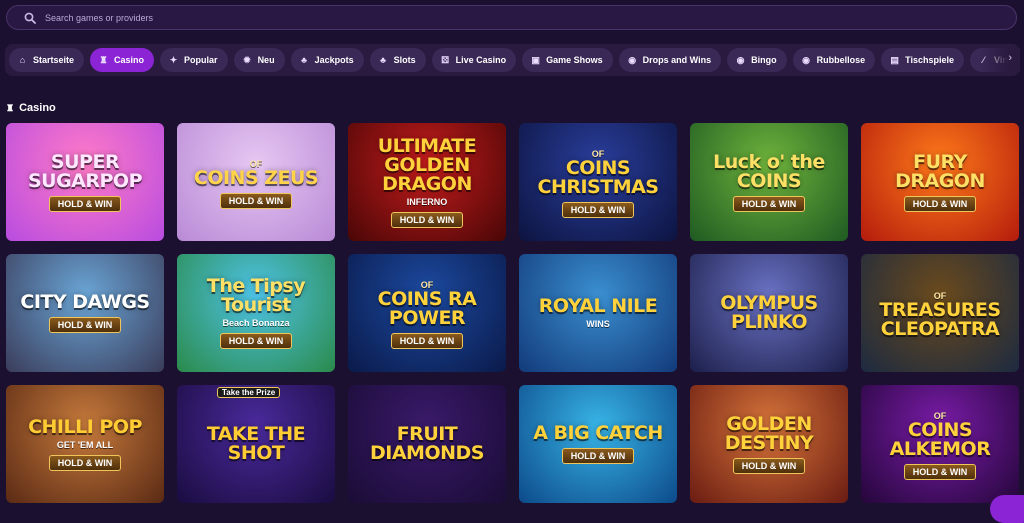 This screenshot has height=523, width=1024. What do you see at coordinates (677, 60) in the screenshot?
I see `nav-chip-label: Drops and Wins` at bounding box center [677, 60].